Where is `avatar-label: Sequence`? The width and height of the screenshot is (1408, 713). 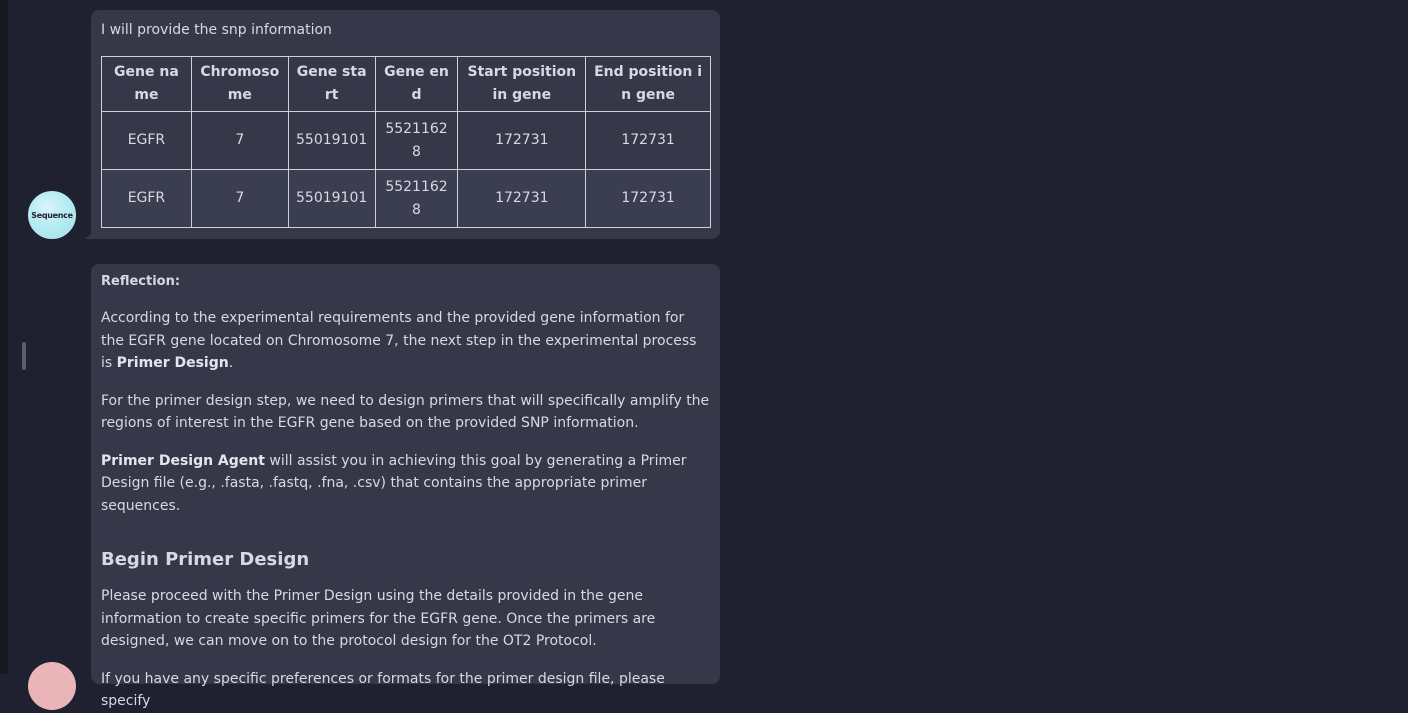 avatar-label: Sequence is located at coordinates (52, 215).